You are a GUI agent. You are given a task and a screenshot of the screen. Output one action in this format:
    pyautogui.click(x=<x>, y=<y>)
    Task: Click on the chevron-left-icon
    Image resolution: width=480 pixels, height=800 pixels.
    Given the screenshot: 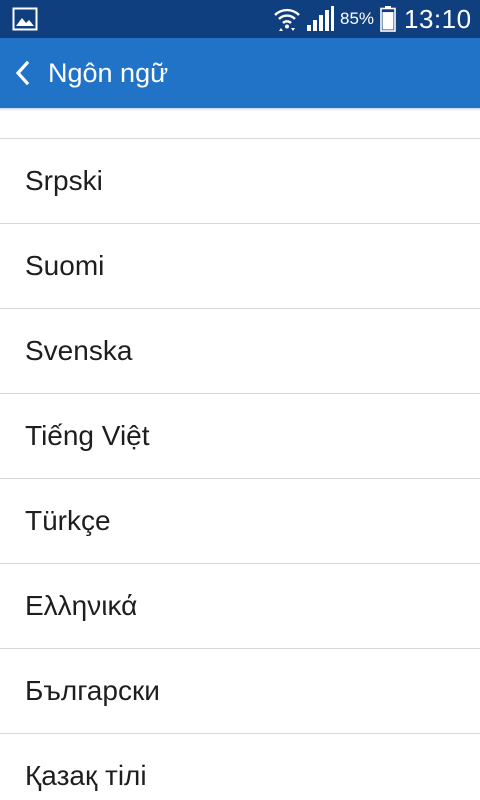 What is the action you would take?
    pyautogui.click(x=22, y=73)
    